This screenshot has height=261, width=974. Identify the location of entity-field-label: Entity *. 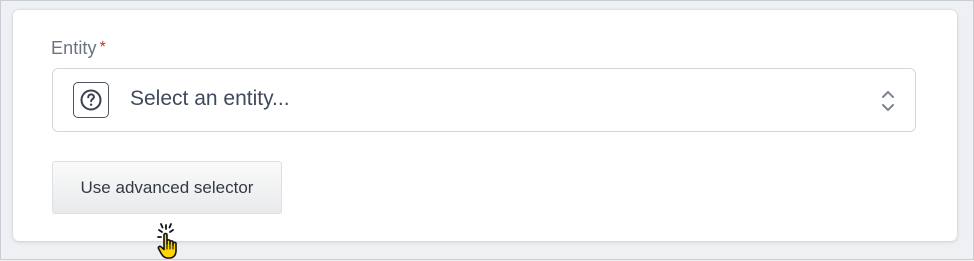
(78, 48).